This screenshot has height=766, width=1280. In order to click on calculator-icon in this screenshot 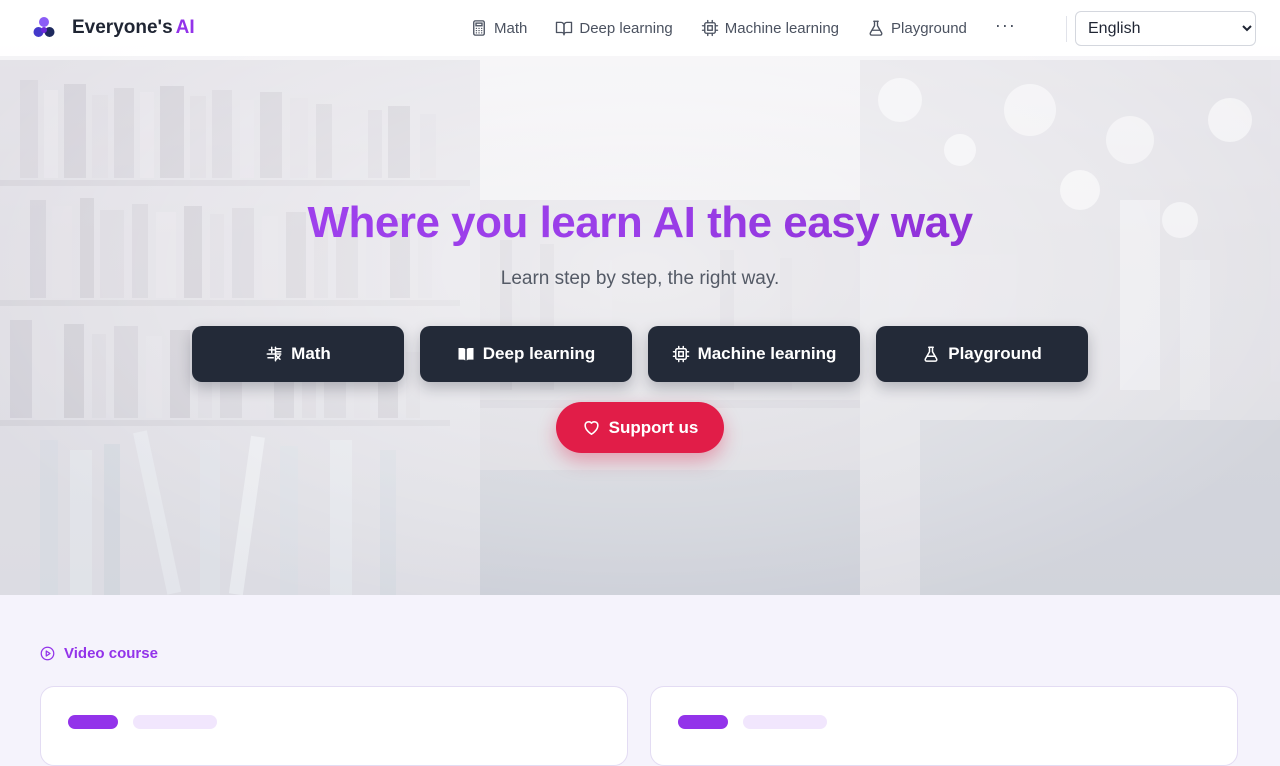, I will do `click(479, 28)`.